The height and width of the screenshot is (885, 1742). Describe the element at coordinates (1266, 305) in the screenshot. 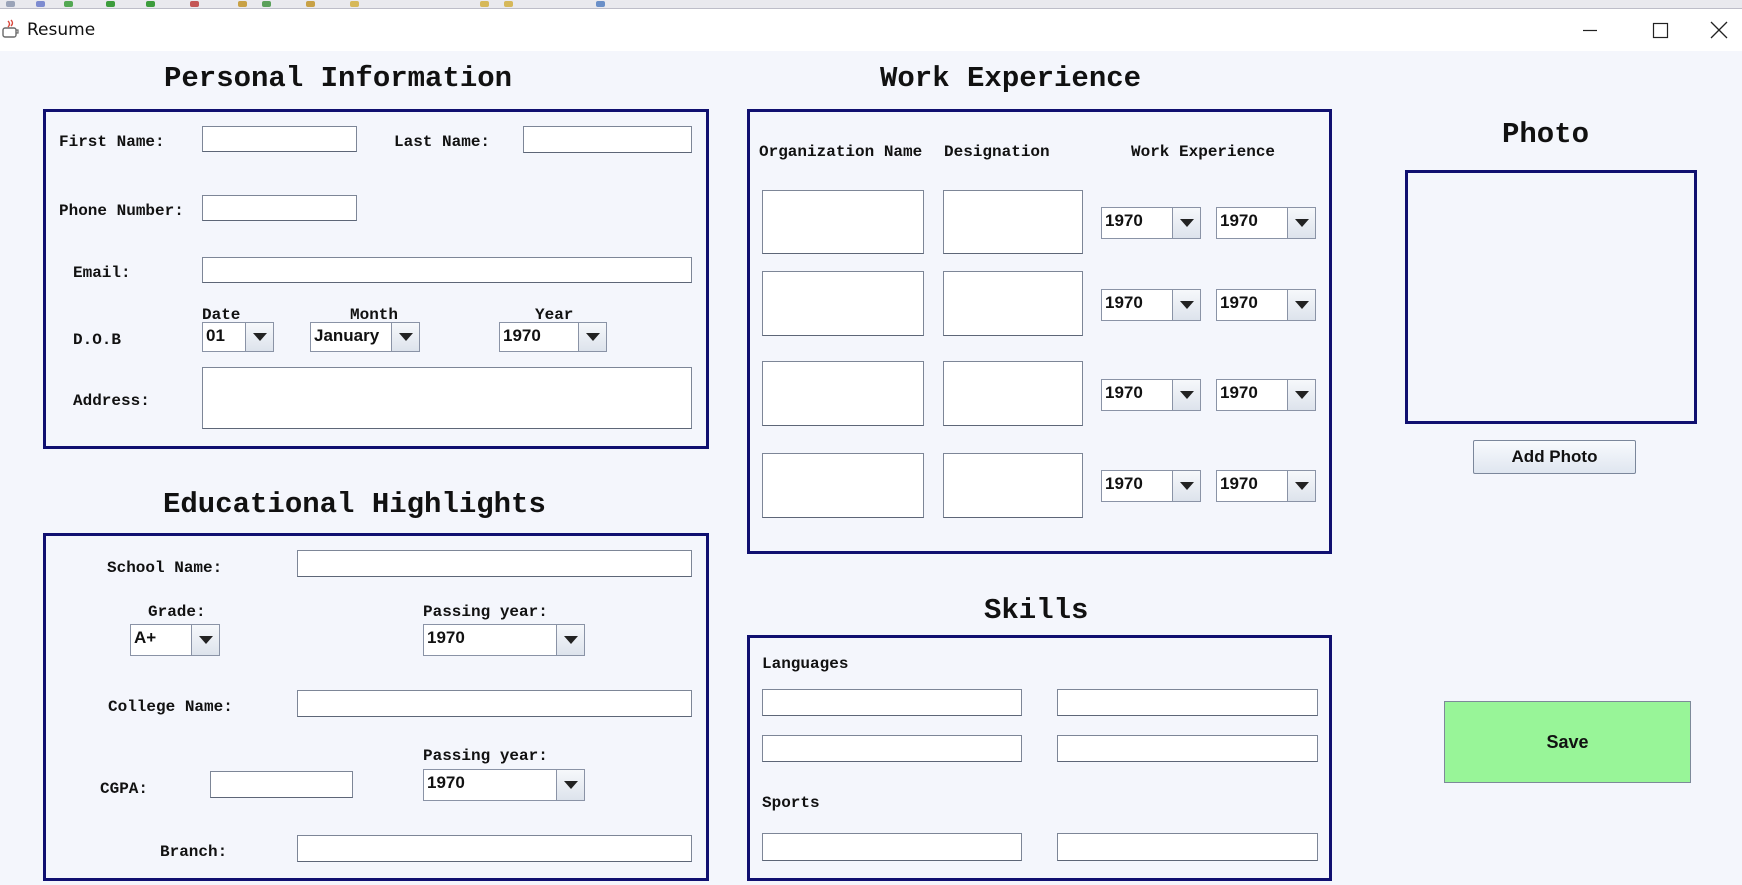

I see `experience-to-select-2: 1970` at that location.